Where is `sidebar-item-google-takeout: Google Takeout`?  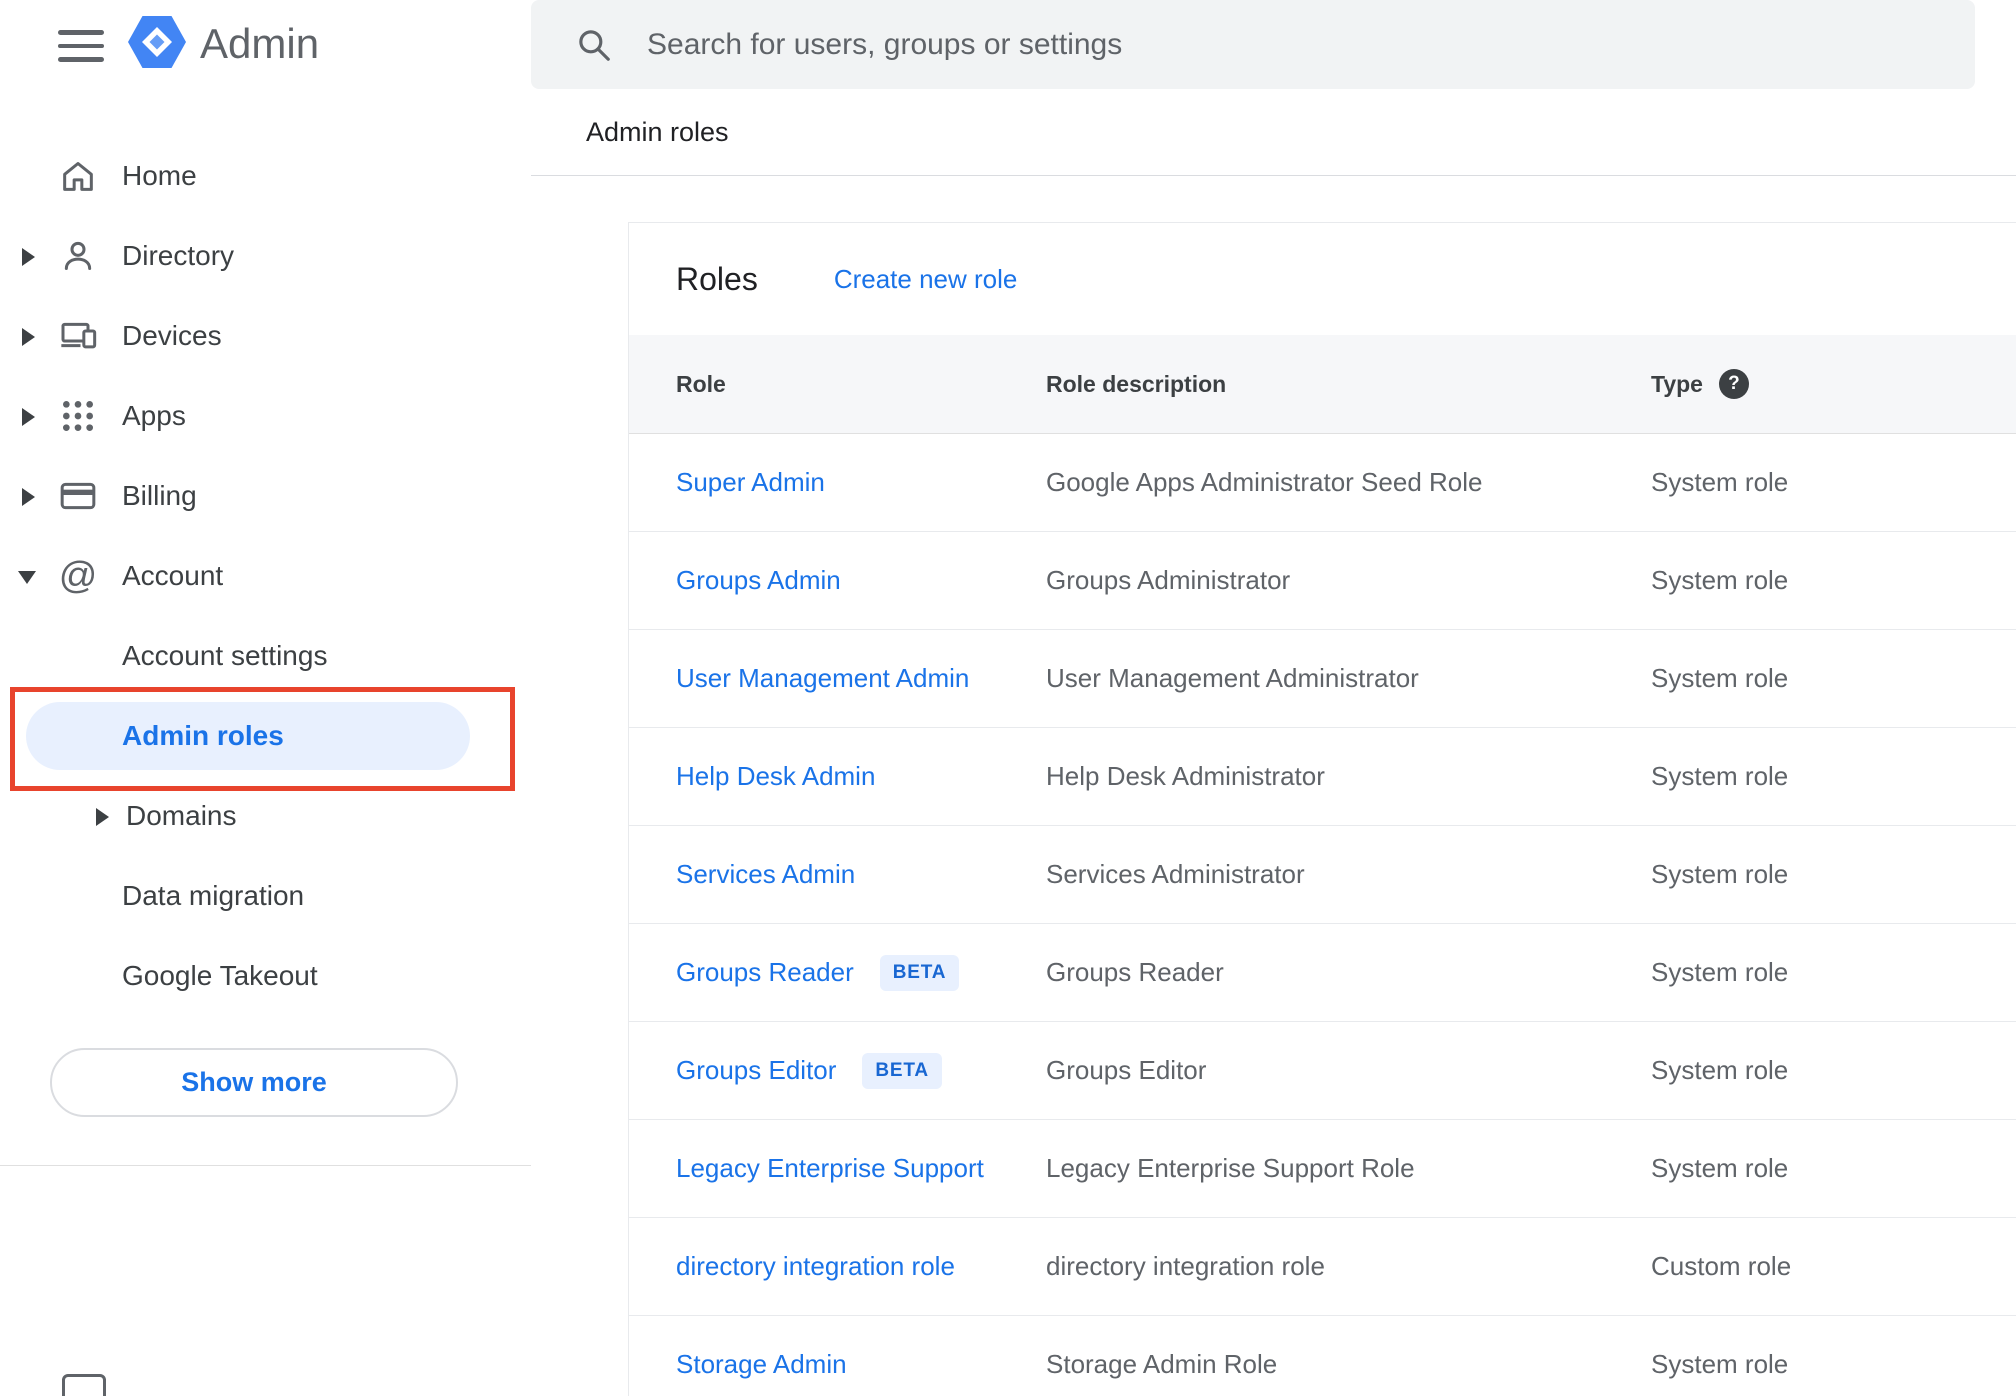 sidebar-item-google-takeout: Google Takeout is located at coordinates (265, 976).